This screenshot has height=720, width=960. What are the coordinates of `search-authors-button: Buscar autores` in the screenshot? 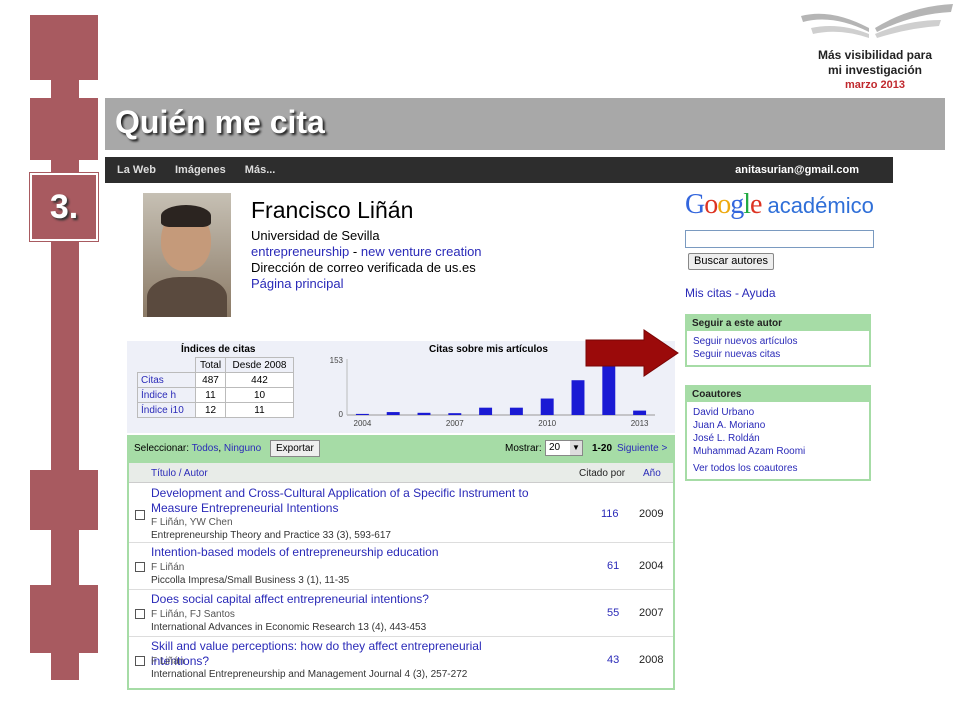 It's located at (731, 261).